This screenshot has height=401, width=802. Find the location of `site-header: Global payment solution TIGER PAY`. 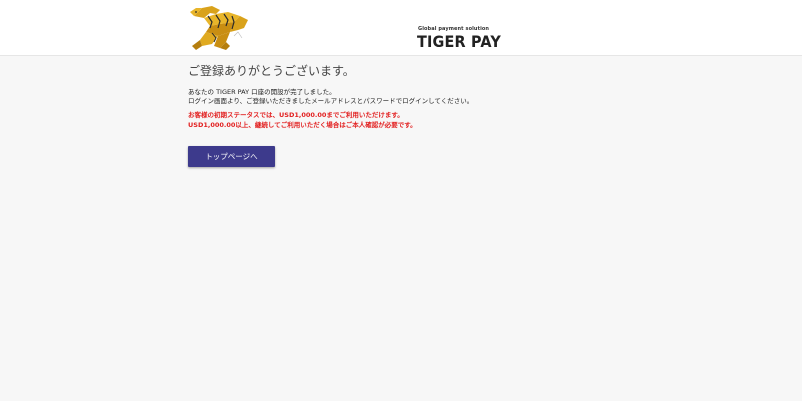

site-header: Global payment solution TIGER PAY is located at coordinates (401, 28).